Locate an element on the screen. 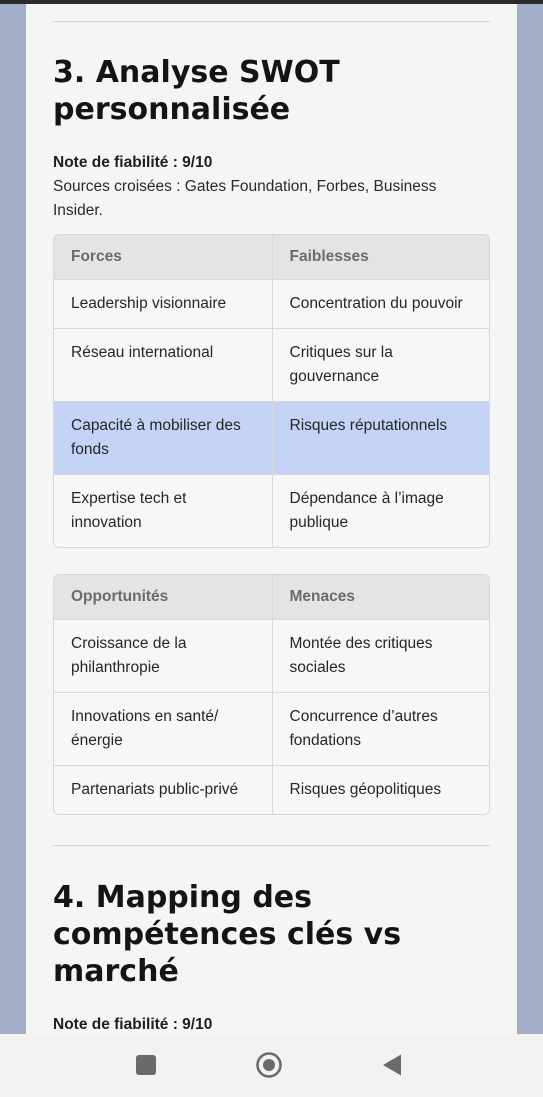  back-button is located at coordinates (392, 1065).